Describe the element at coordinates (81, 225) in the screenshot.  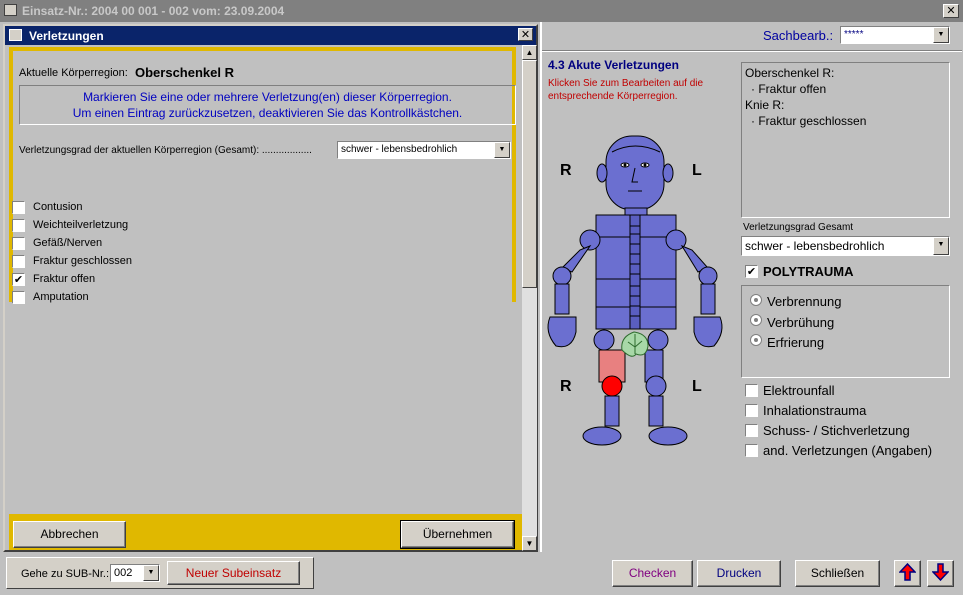
I see `injury-label: Weichteilverletzung` at that location.